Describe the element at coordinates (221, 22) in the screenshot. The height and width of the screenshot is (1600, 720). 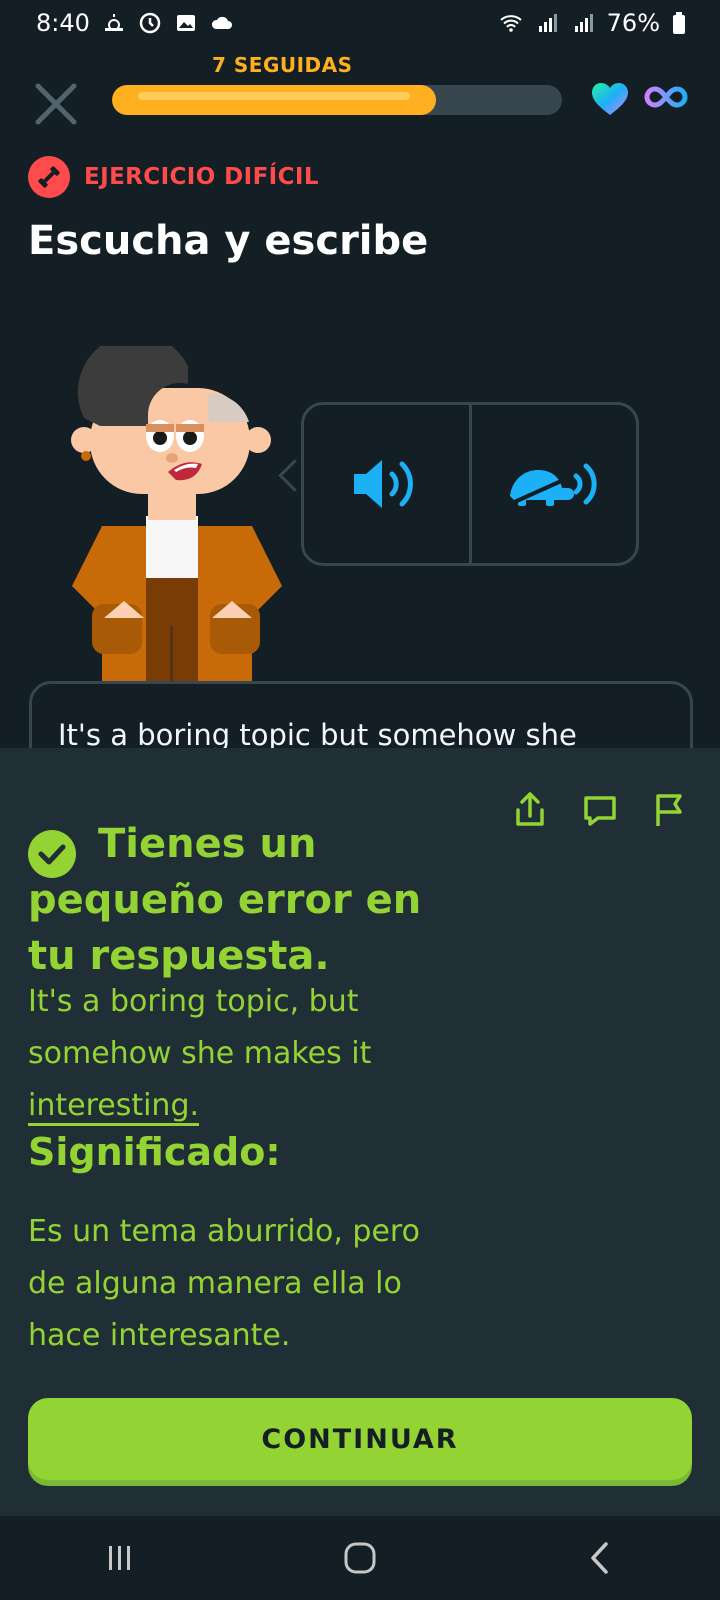
I see `cloud-icon` at that location.